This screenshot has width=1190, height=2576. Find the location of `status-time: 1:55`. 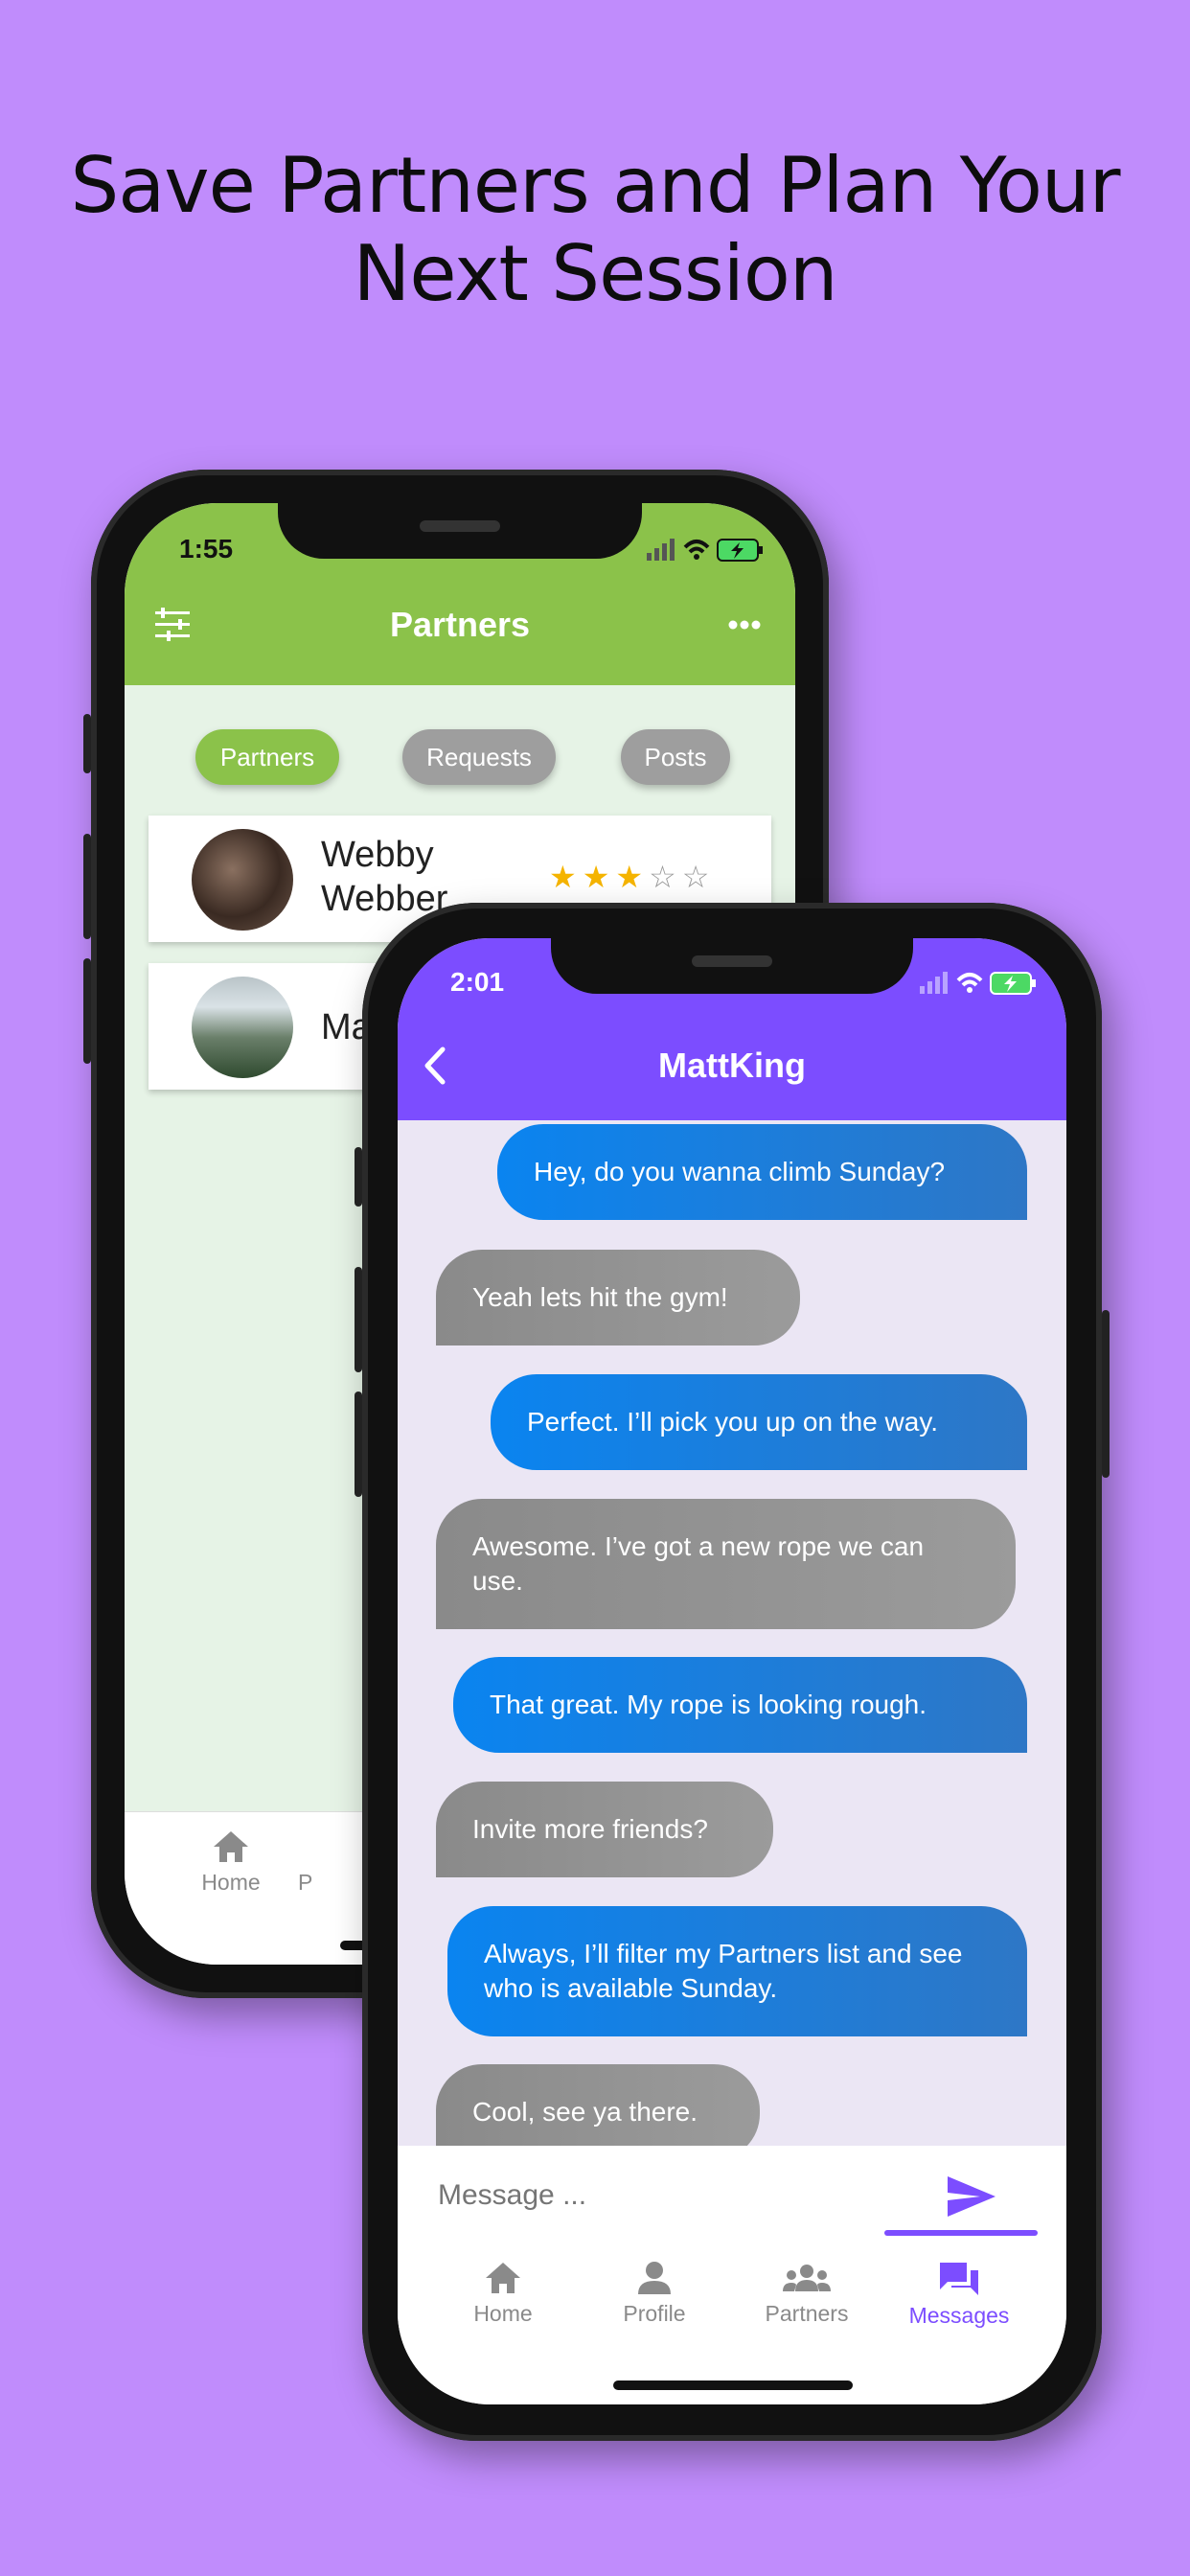

status-time: 1:55 is located at coordinates (207, 549).